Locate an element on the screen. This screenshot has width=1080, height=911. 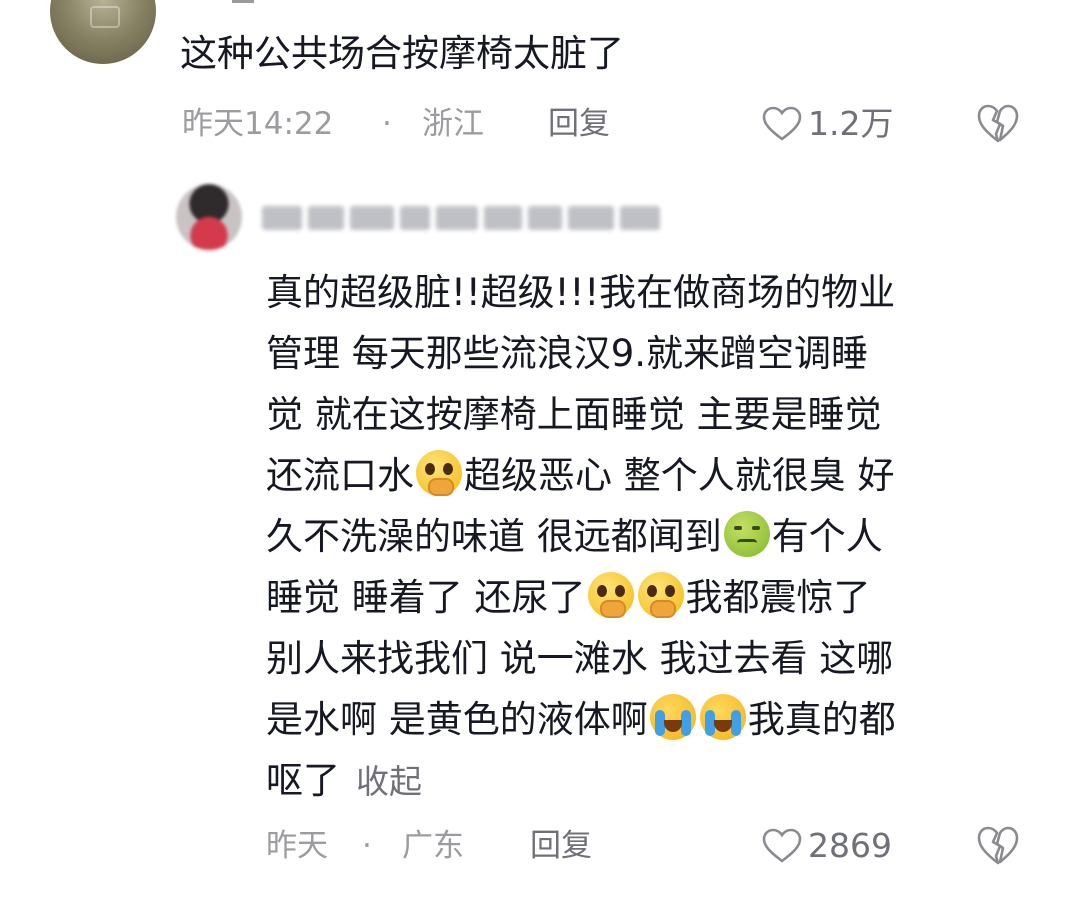
like-count: 1.2万 is located at coordinates (851, 123).